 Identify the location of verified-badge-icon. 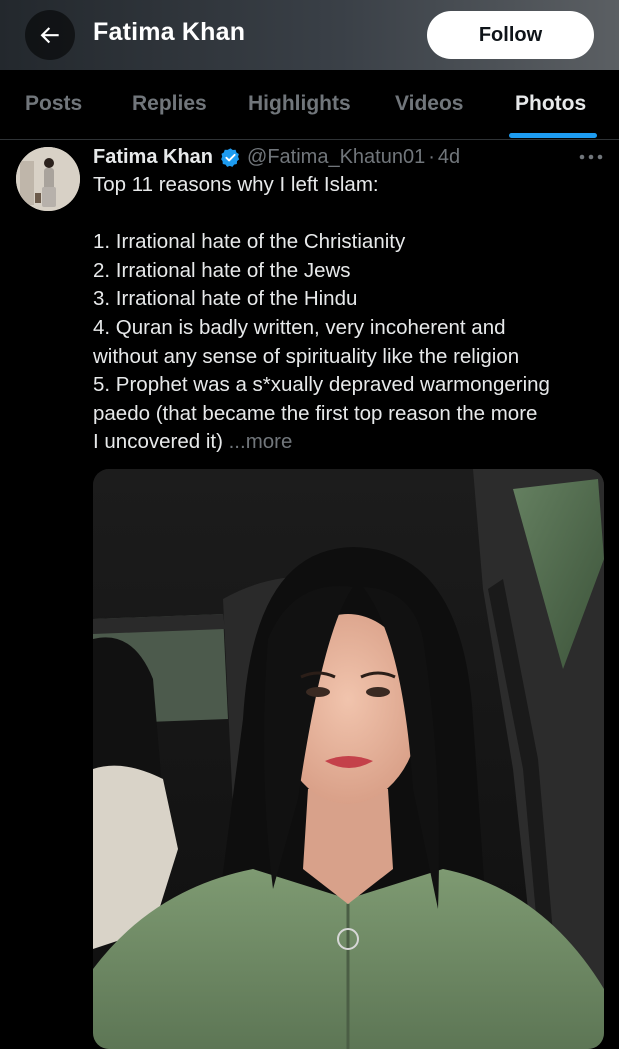
(230, 157).